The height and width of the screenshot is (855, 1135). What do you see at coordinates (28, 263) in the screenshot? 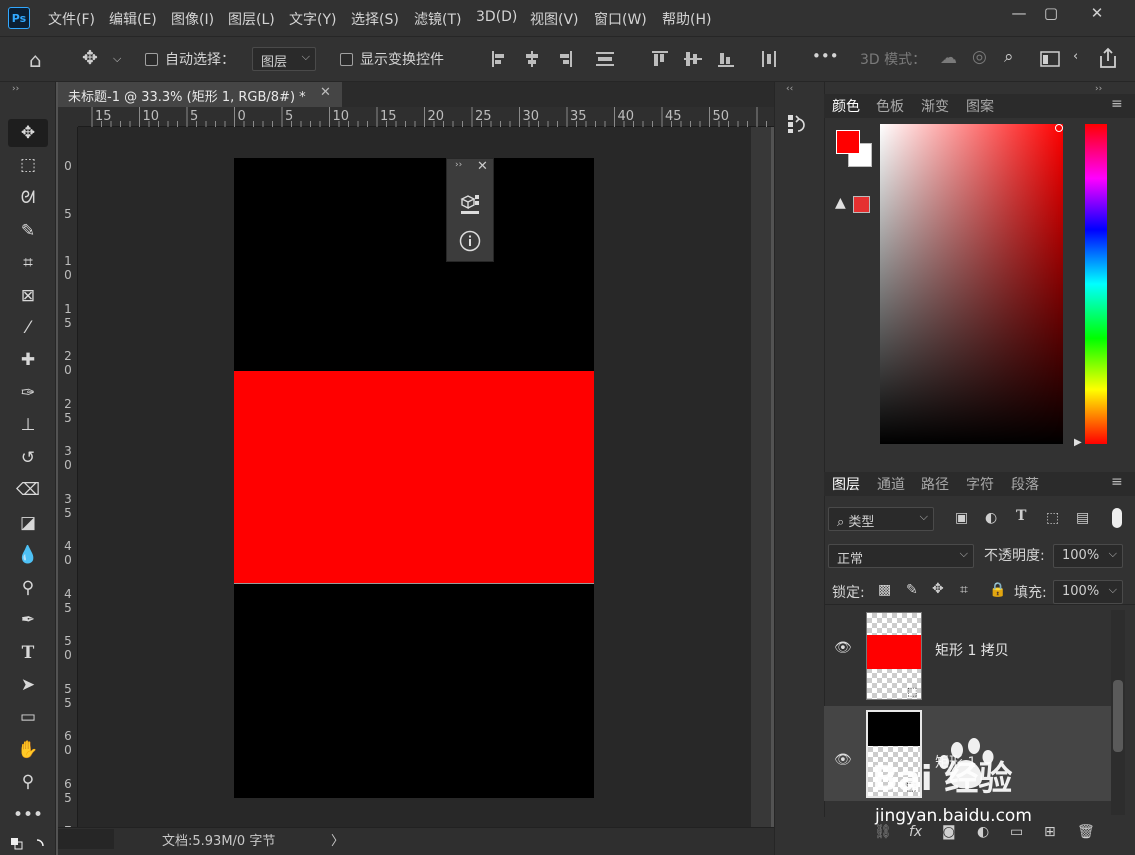
I see `crop-tool-icon: ⌗` at bounding box center [28, 263].